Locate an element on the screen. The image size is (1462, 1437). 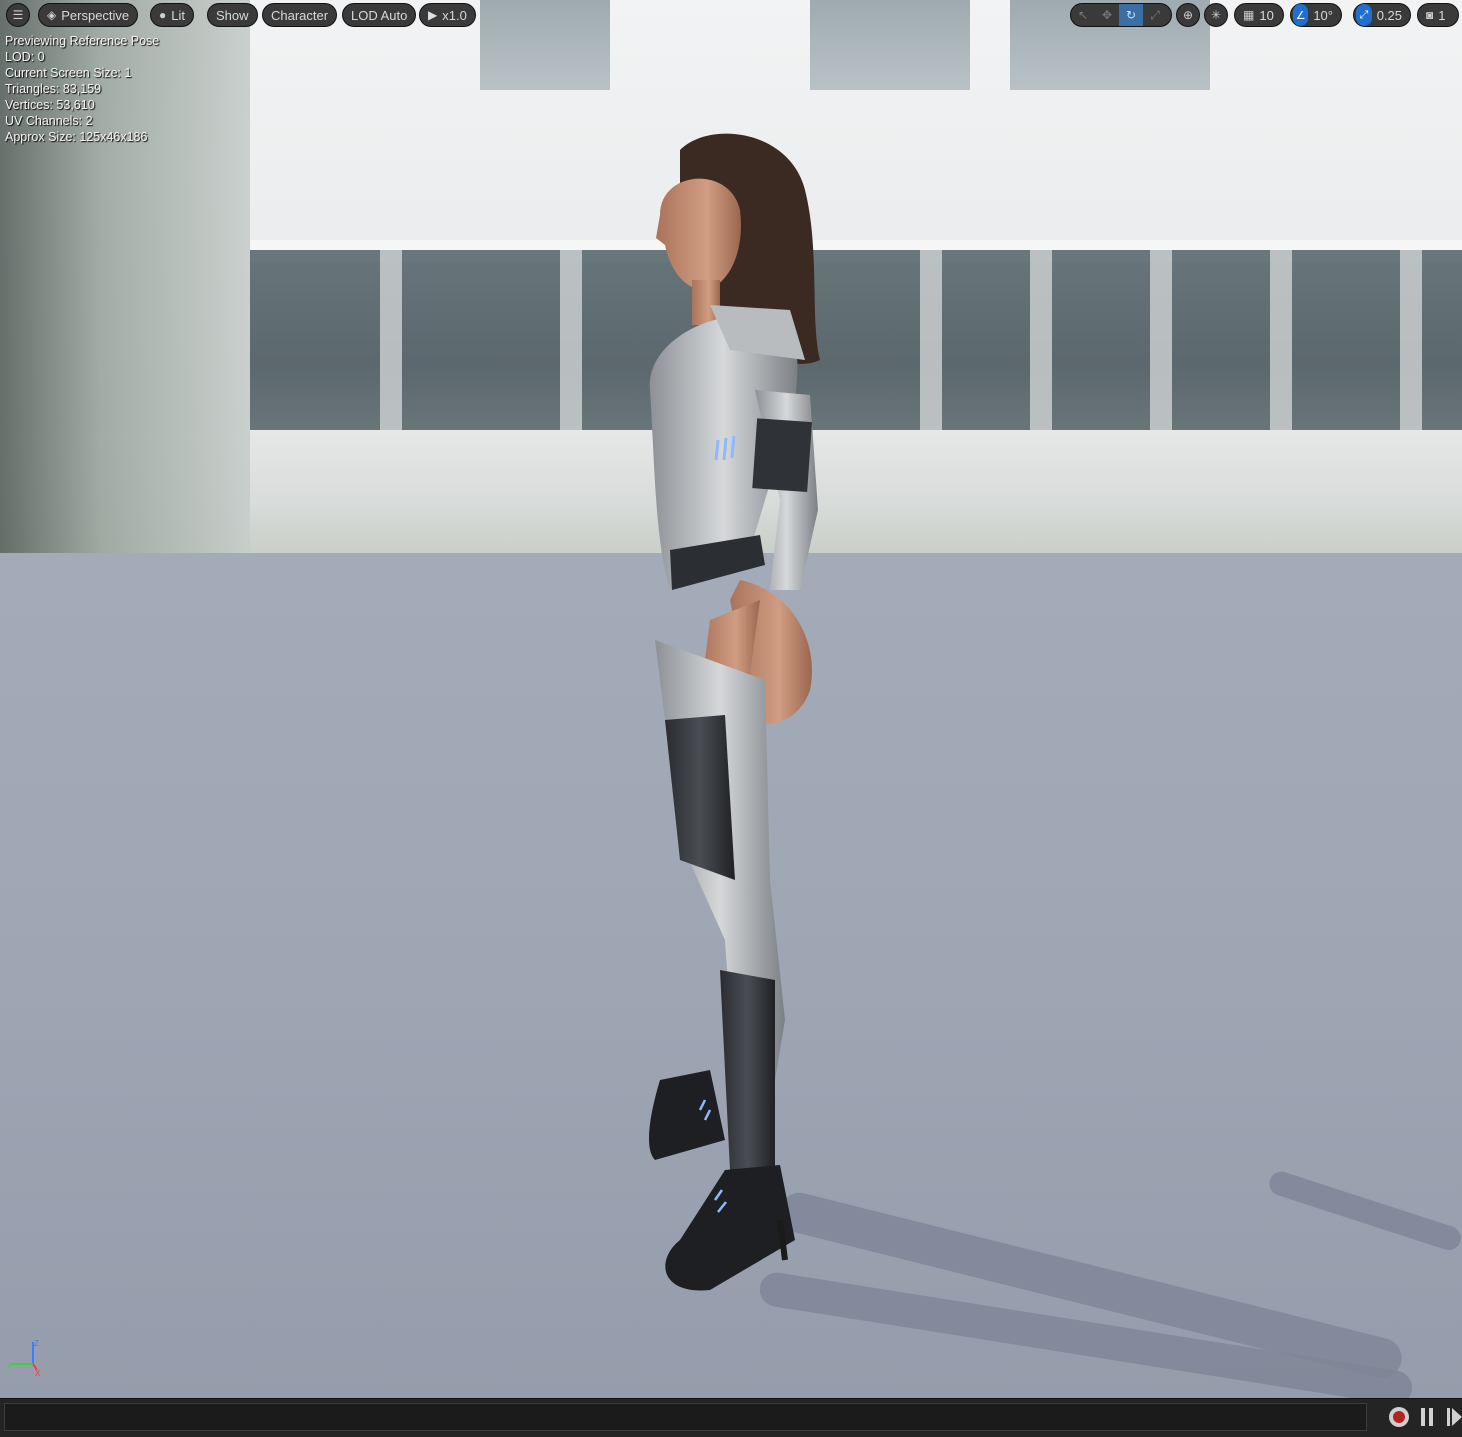
stats-lod: LOD: 0 is located at coordinates (25, 57).